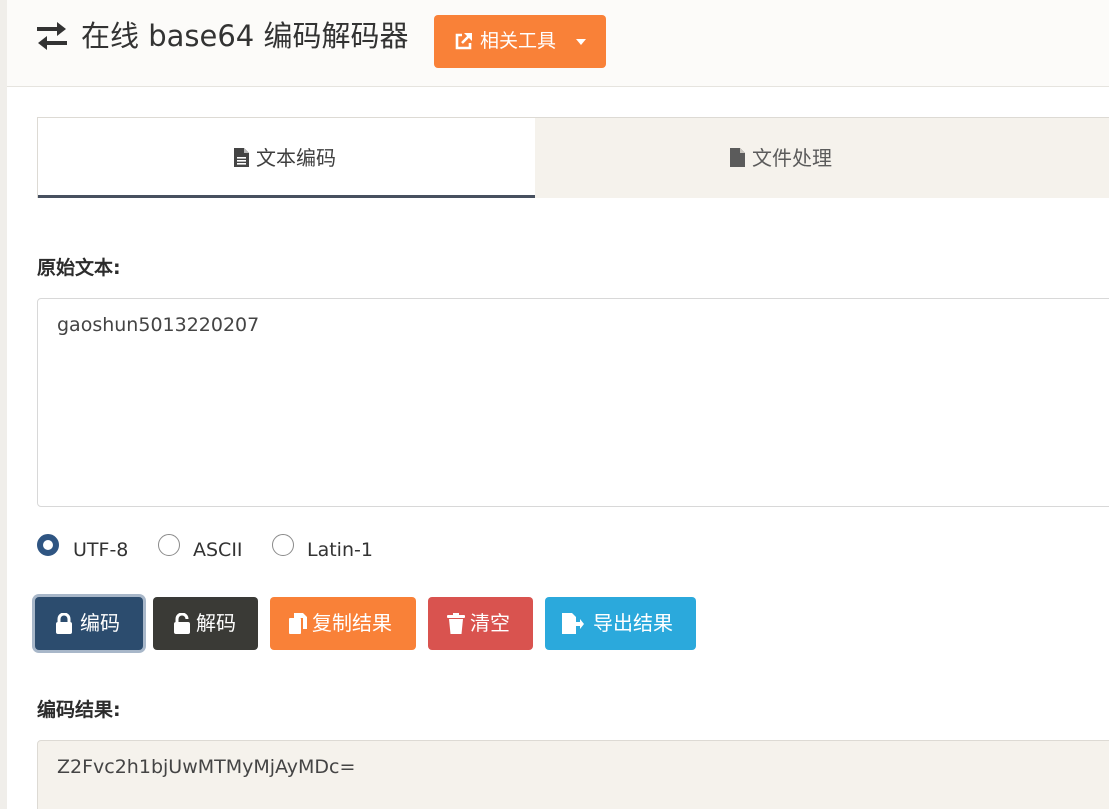 This screenshot has width=1109, height=809. What do you see at coordinates (79, 268) in the screenshot?
I see `input-label: 原始文本:` at bounding box center [79, 268].